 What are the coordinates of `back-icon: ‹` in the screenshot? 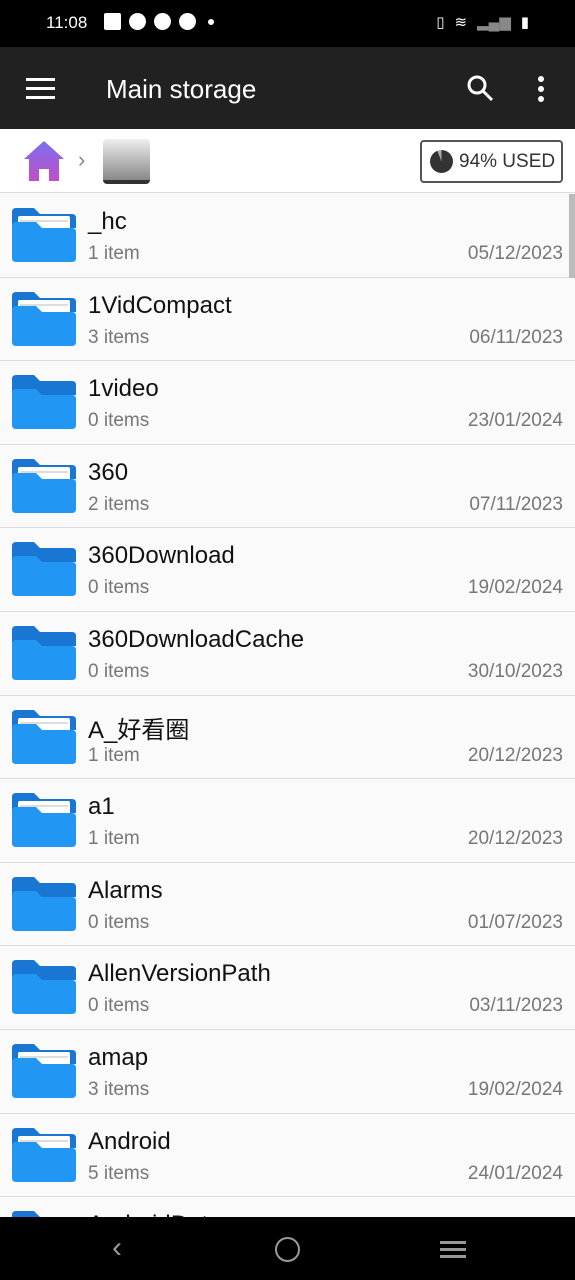 It's located at (117, 1248).